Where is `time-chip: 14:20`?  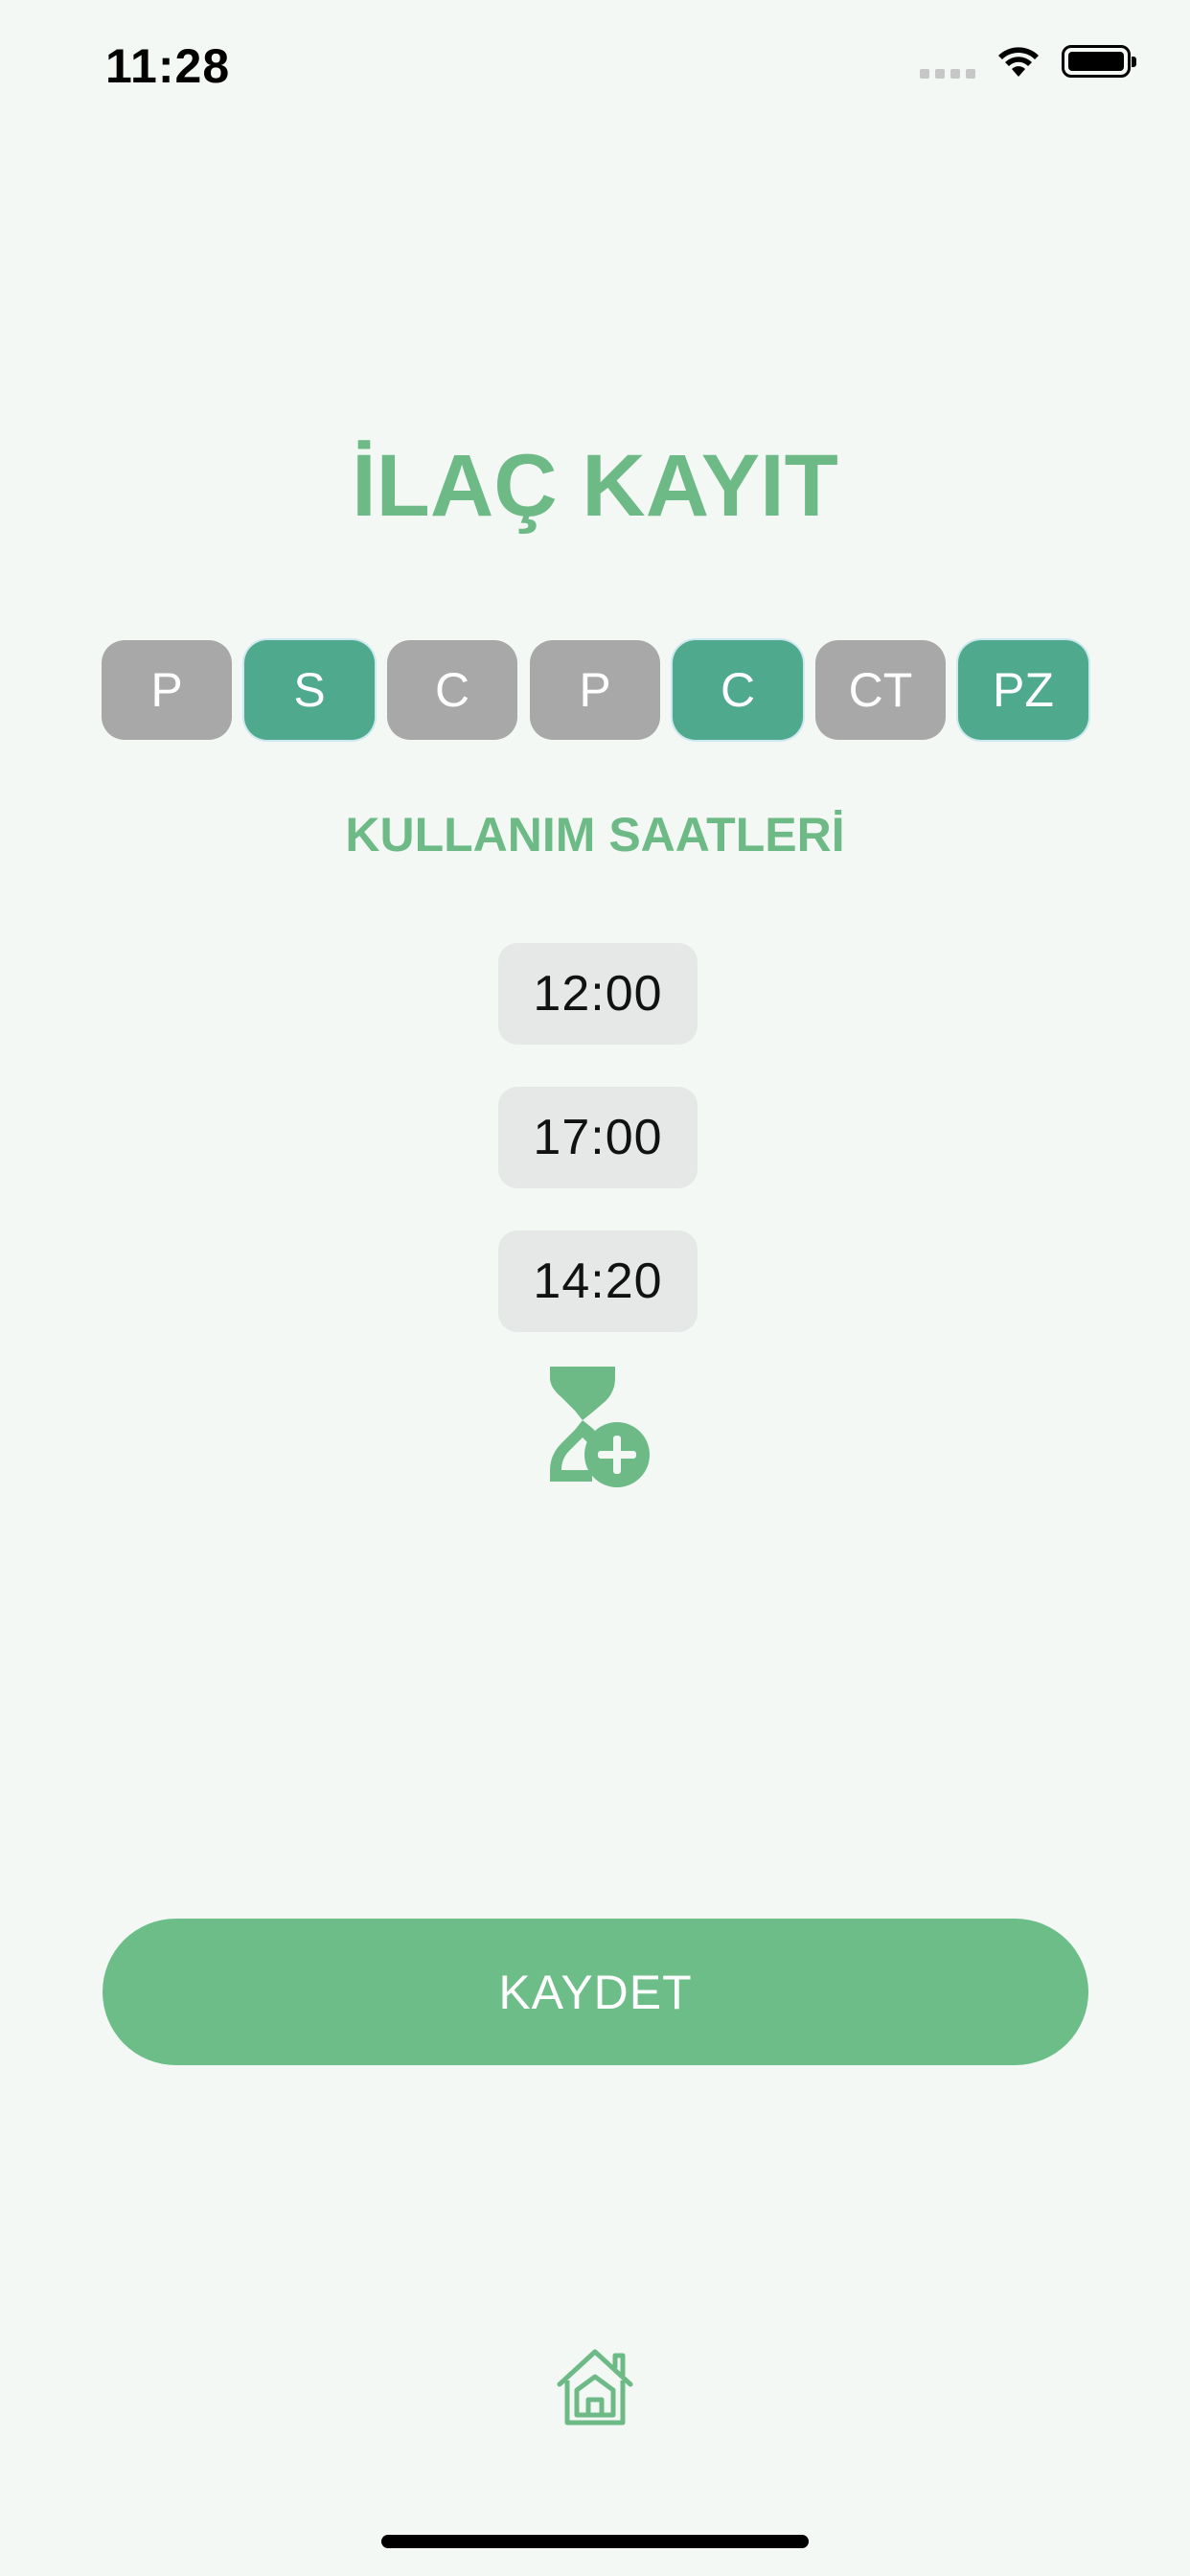
time-chip: 14:20 is located at coordinates (598, 1281).